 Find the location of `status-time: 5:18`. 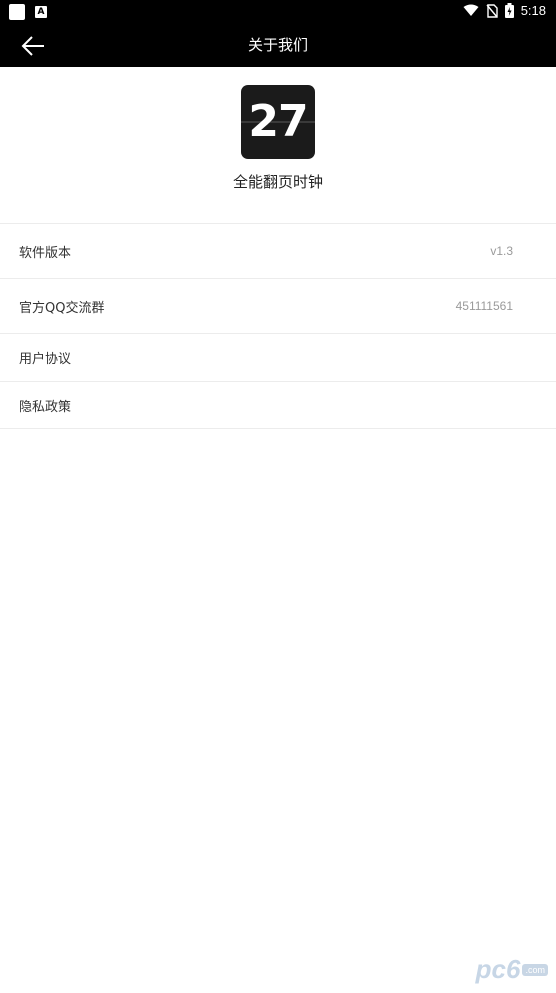

status-time: 5:18 is located at coordinates (533, 10).